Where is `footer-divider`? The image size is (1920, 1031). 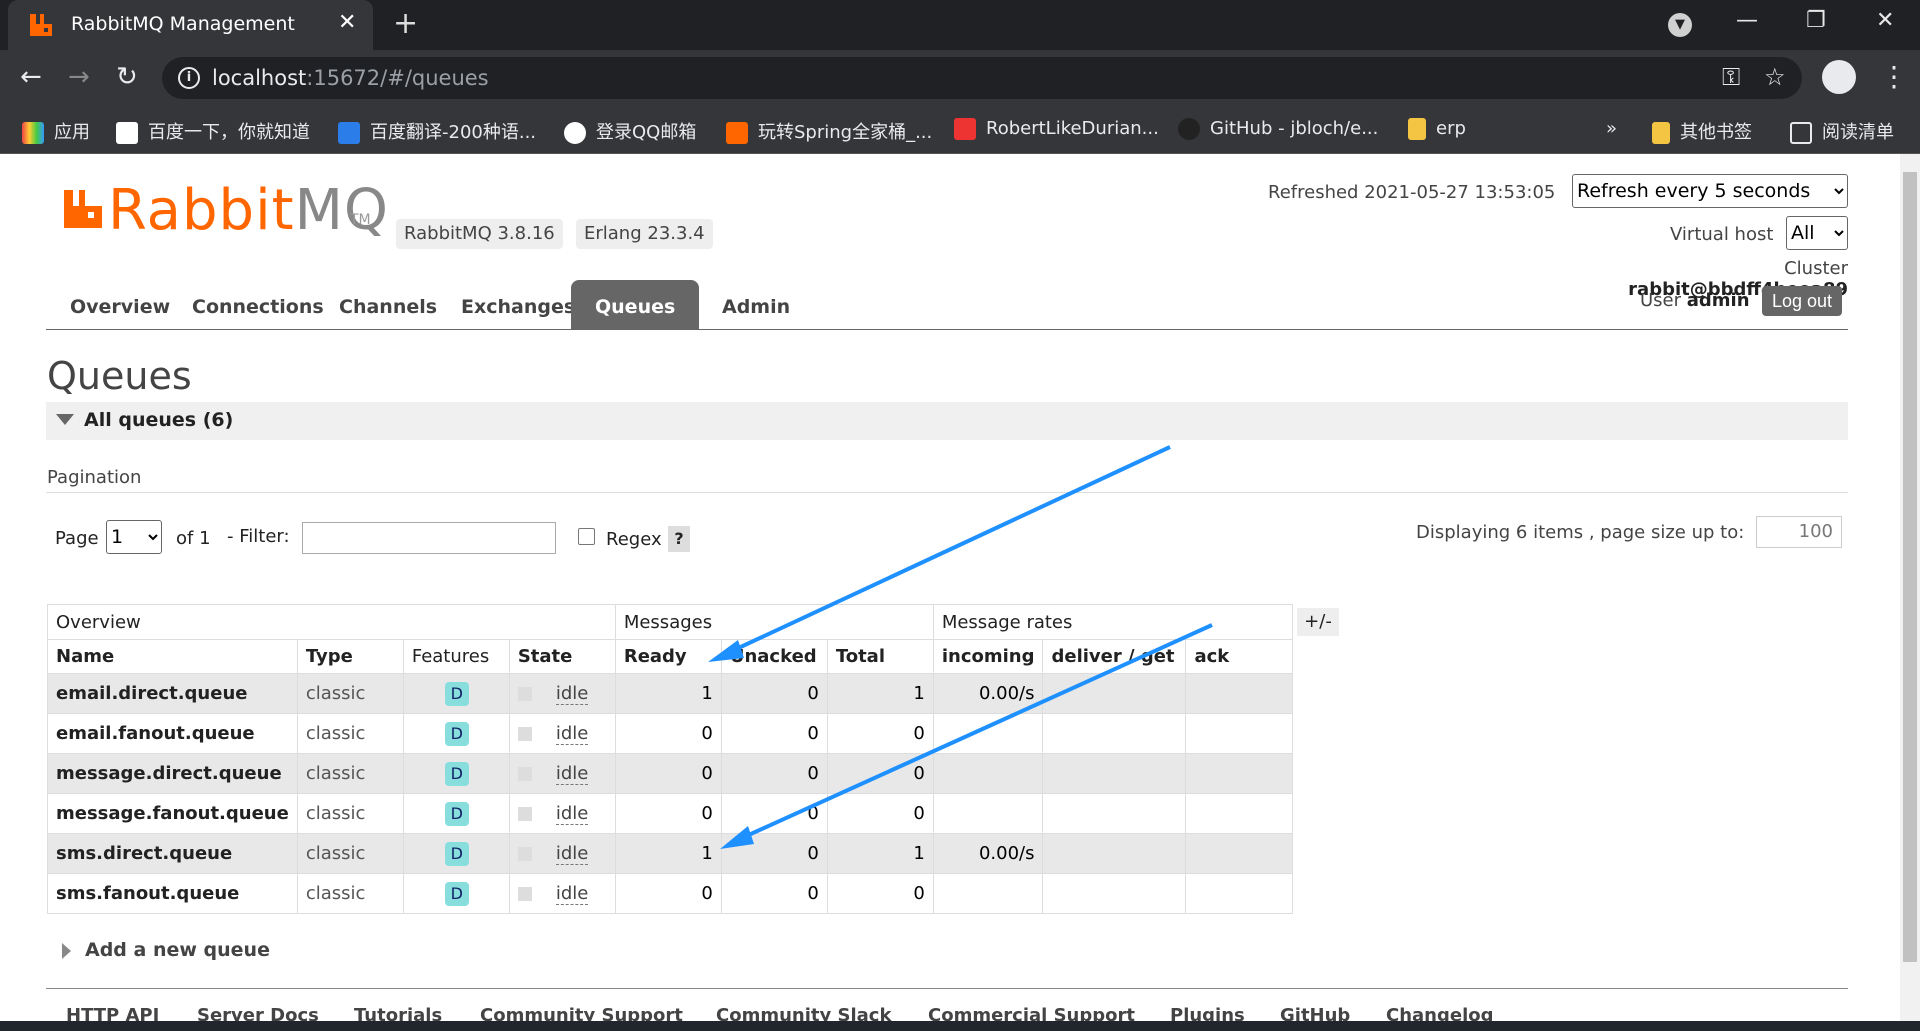
footer-divider is located at coordinates (947, 988).